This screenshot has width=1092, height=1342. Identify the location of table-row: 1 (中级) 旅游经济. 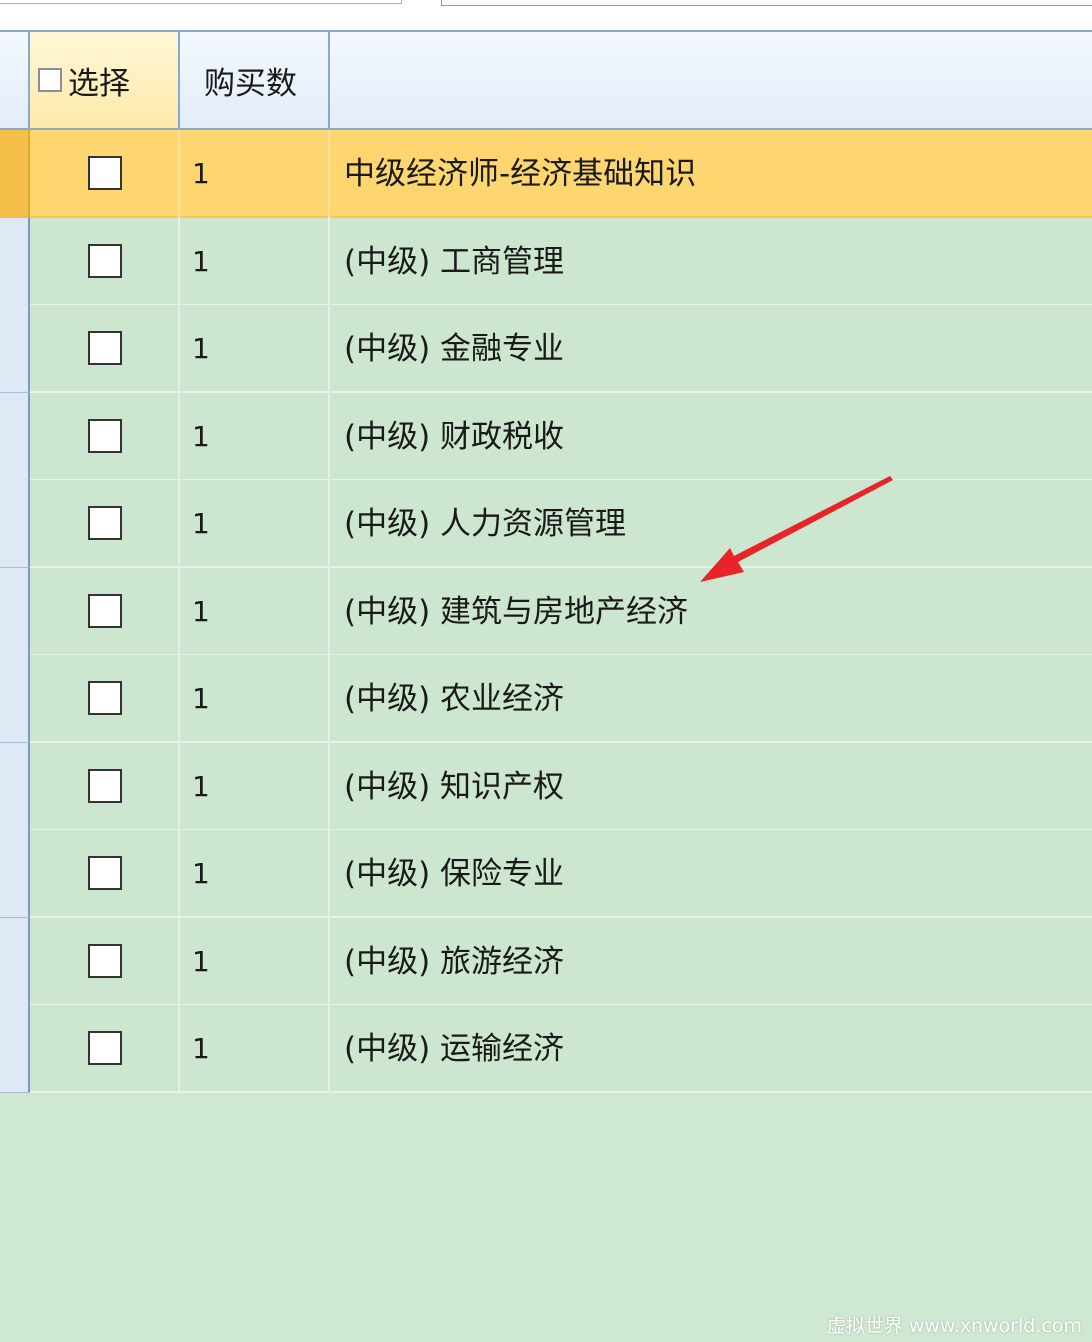
(546, 961).